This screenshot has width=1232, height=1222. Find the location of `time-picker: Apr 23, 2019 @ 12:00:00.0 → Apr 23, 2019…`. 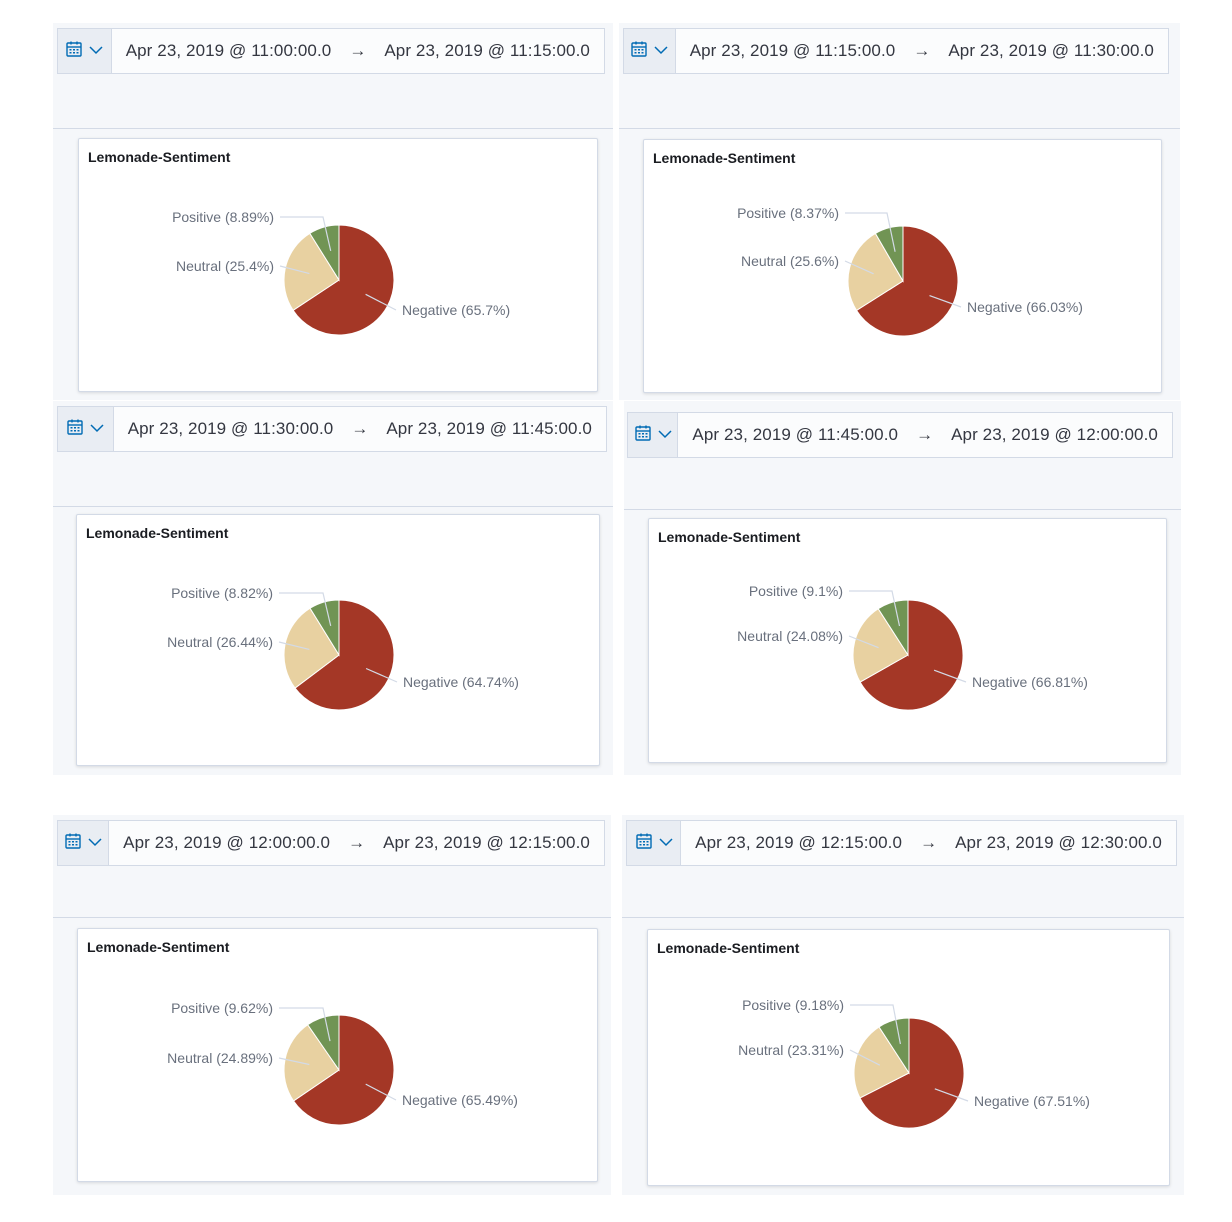

time-picker: Apr 23, 2019 @ 12:00:00.0 → Apr 23, 2019… is located at coordinates (331, 843).